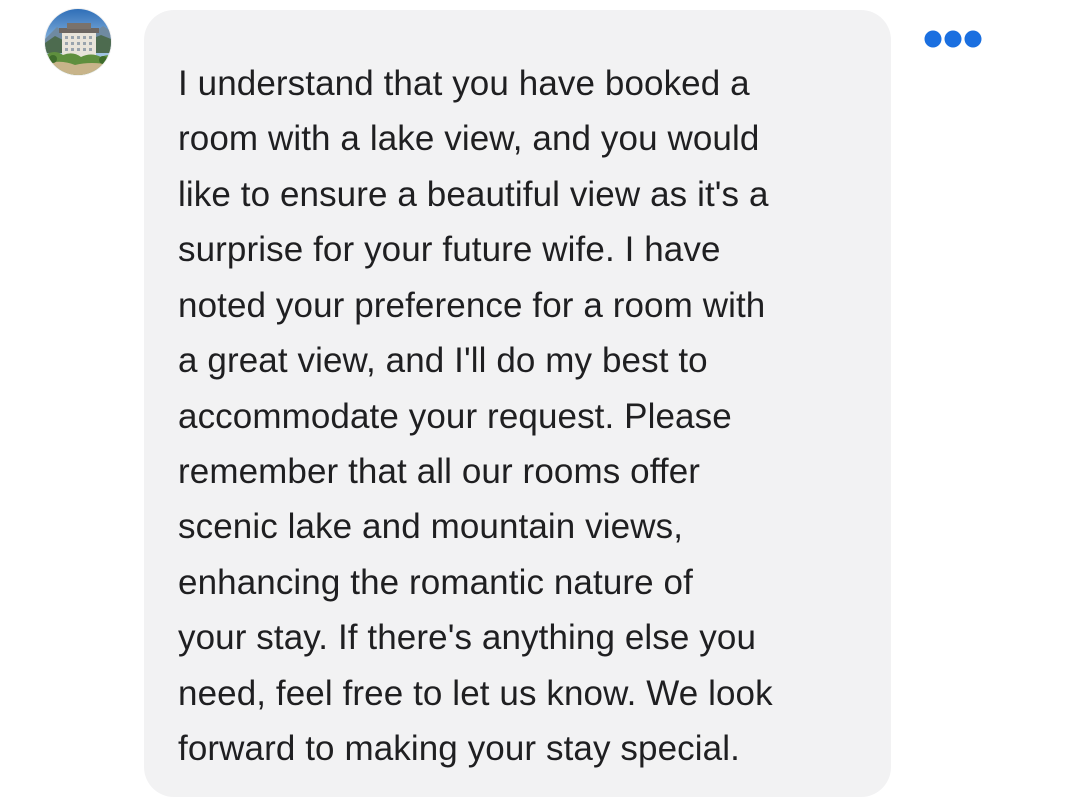 This screenshot has width=1080, height=808. What do you see at coordinates (431, 526) in the screenshot?
I see `message-line: scenic lake and mountain views,` at bounding box center [431, 526].